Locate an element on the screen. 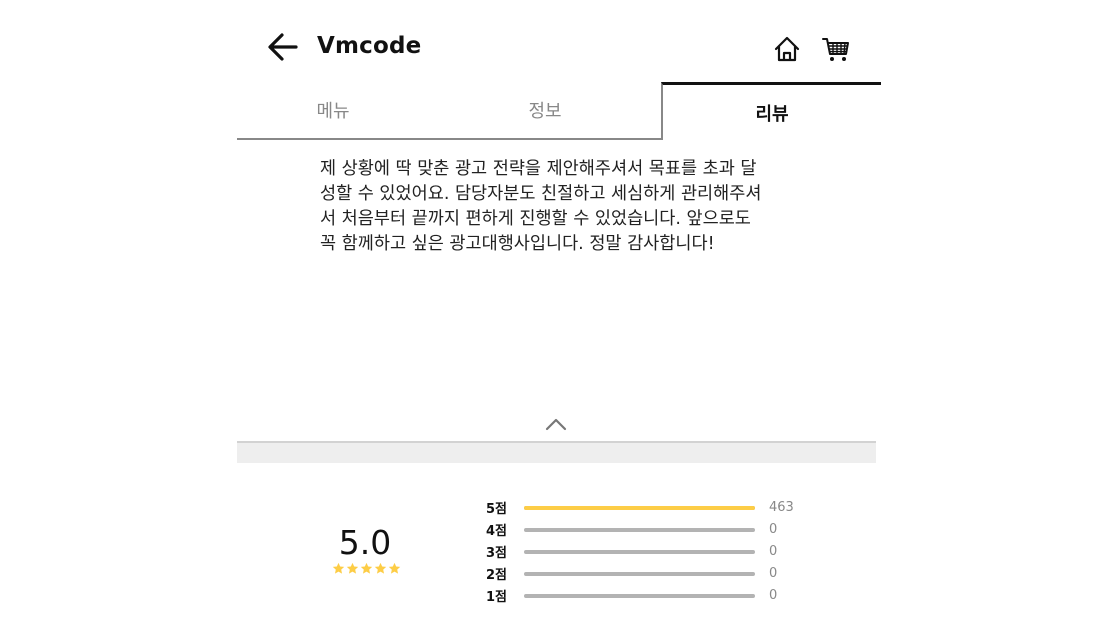 The width and height of the screenshot is (1110, 638). tab-menu-label: 메뉴 is located at coordinates (333, 111).